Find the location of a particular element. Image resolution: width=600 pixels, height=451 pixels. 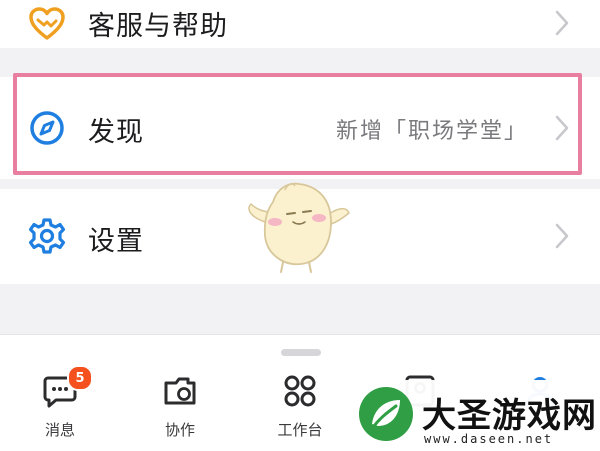

collab-folder-icon is located at coordinates (180, 391).